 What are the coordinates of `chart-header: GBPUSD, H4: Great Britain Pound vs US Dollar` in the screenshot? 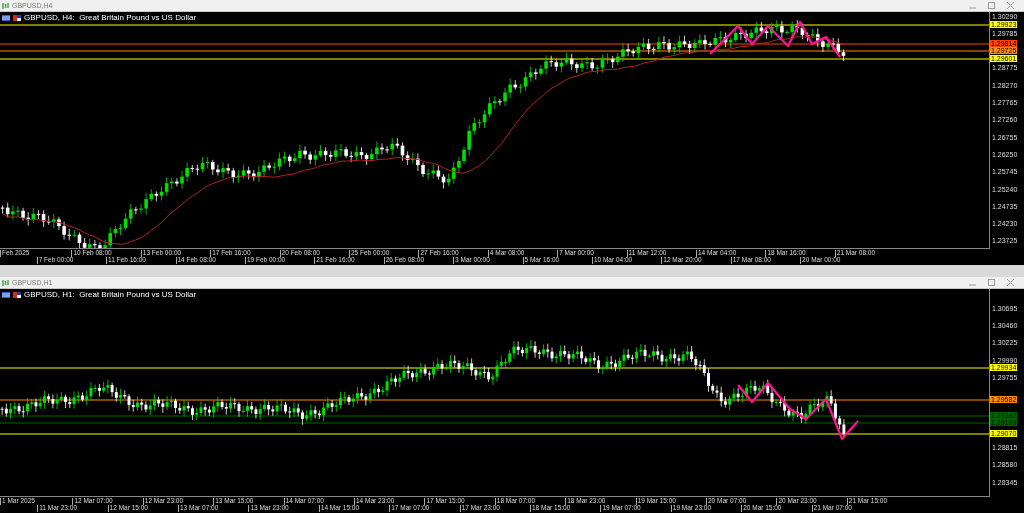 It's located at (110, 18).